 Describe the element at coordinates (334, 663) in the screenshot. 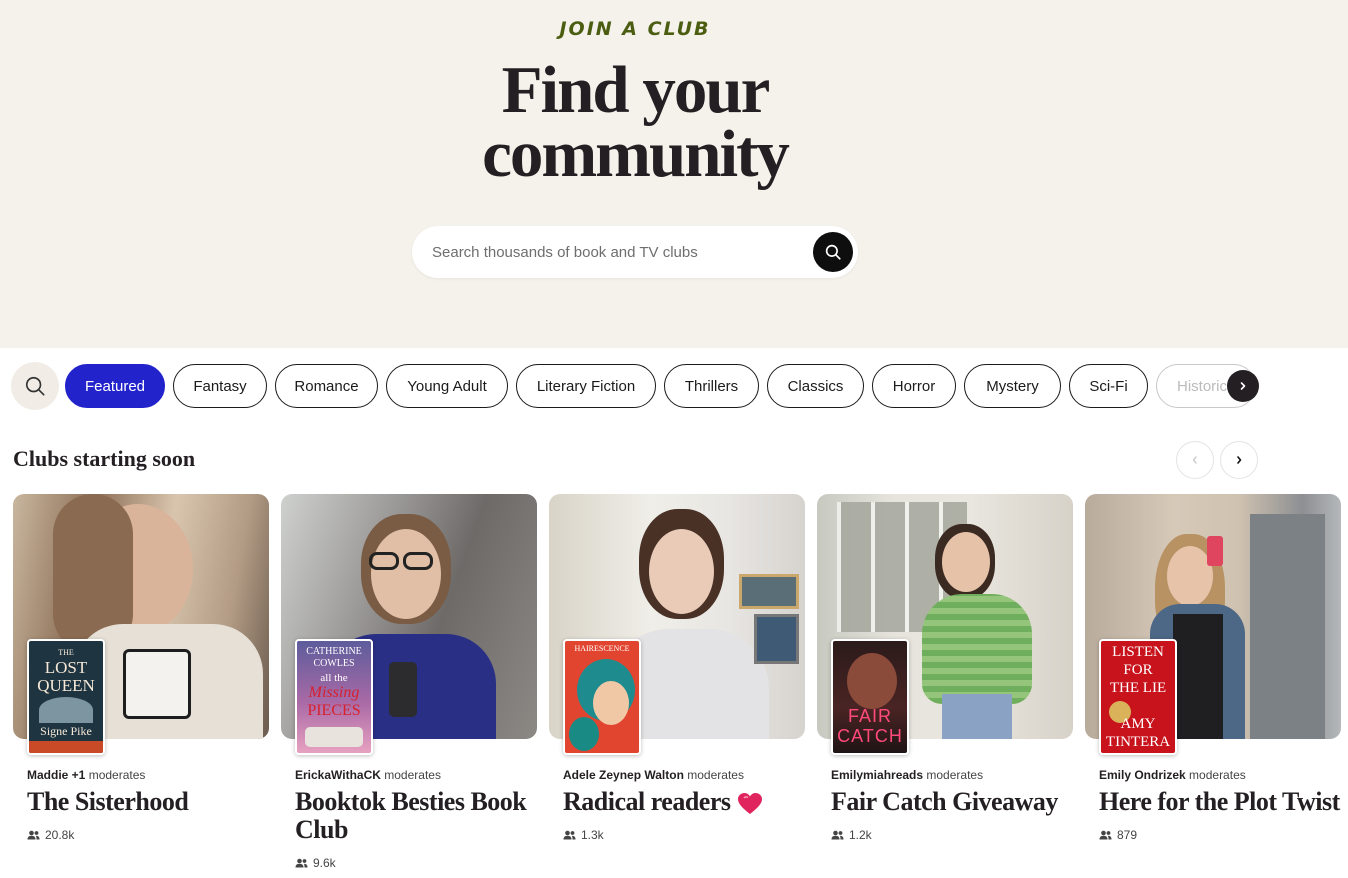

I see `book-cover-text: COWLES` at that location.